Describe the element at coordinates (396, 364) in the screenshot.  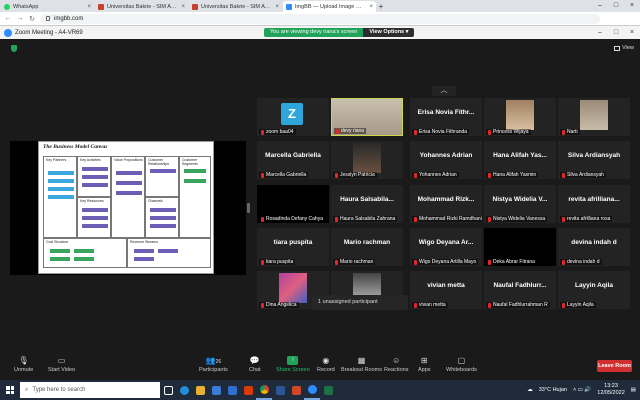
I see `reactions-button: ☺ Reactions` at that location.